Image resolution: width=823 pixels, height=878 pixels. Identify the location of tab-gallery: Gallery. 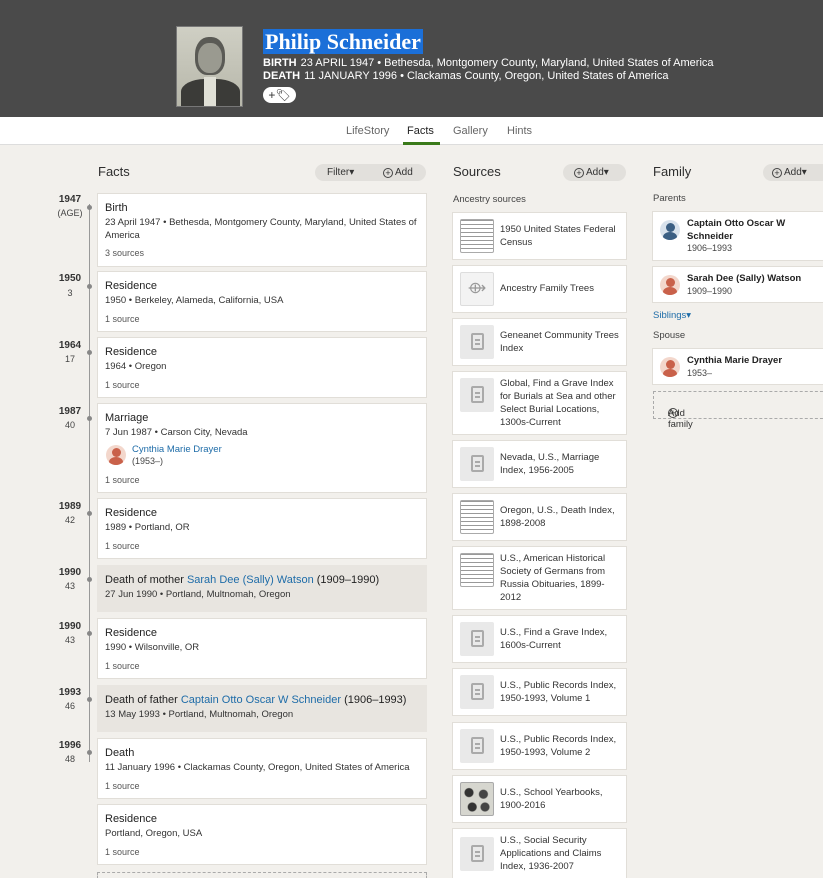
(470, 131).